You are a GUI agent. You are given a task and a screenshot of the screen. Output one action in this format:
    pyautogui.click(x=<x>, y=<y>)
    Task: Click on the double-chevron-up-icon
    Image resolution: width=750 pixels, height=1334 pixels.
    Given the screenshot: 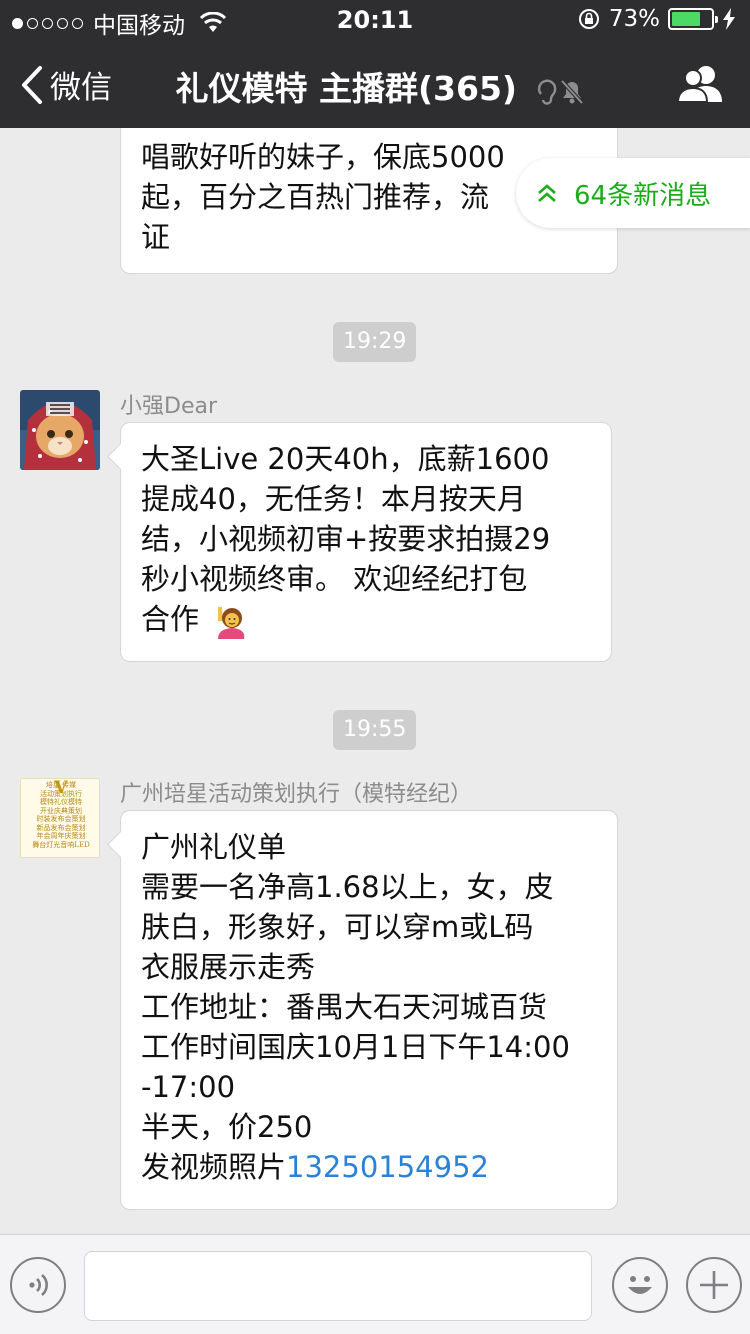 What is the action you would take?
    pyautogui.click(x=547, y=193)
    